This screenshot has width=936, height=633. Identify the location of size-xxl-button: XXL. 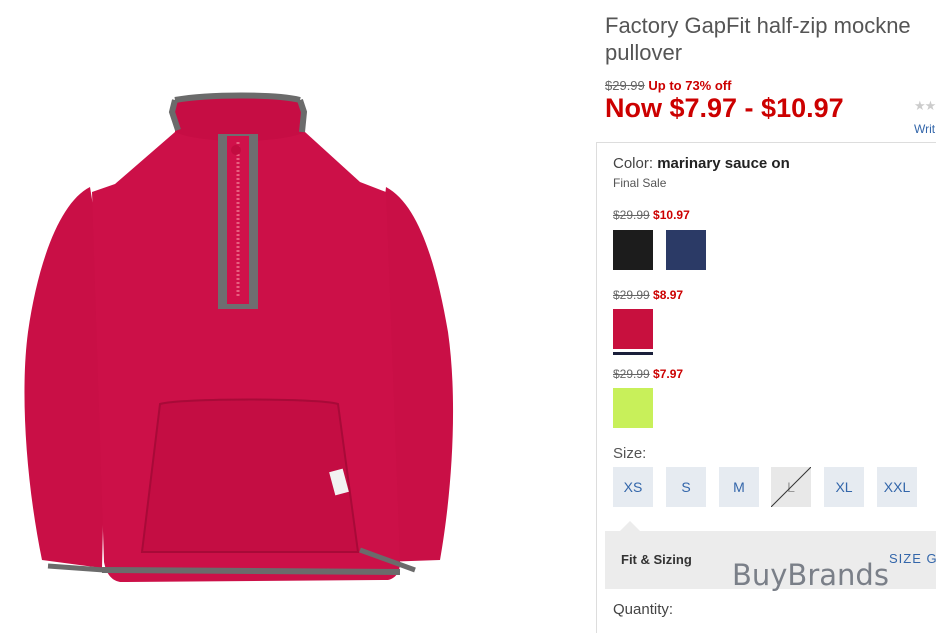
(897, 487).